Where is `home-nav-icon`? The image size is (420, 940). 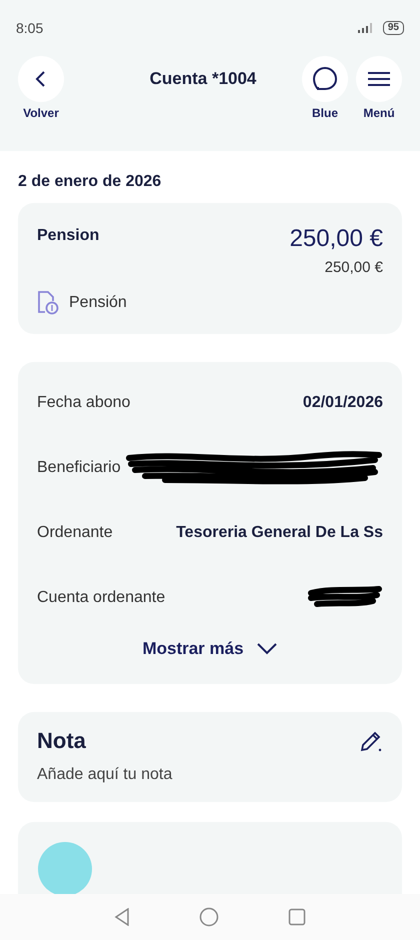
home-nav-icon is located at coordinates (208, 917).